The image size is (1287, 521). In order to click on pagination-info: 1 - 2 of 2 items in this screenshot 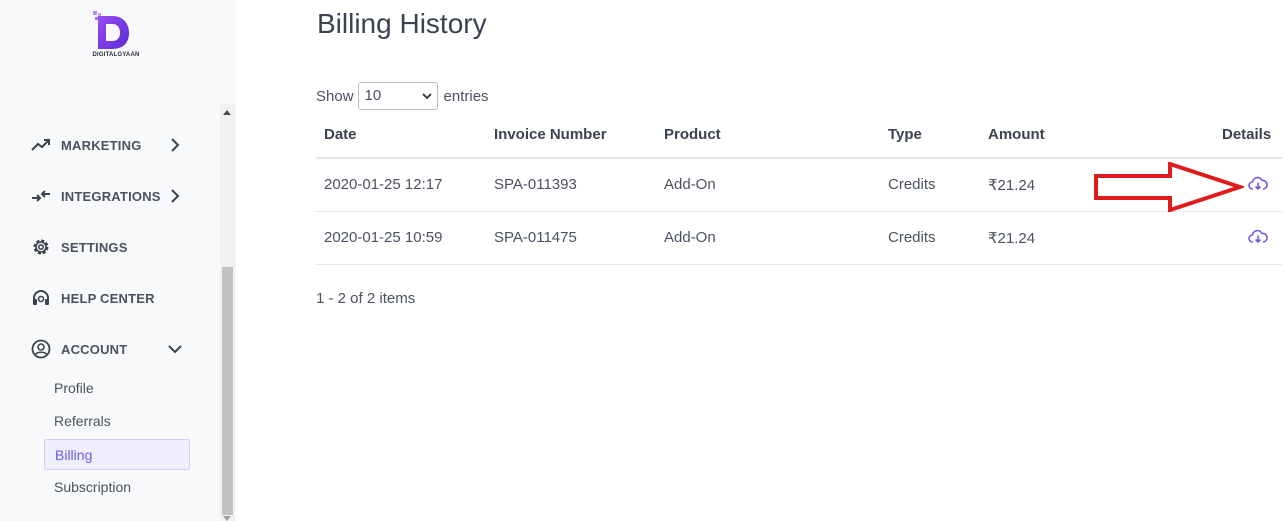, I will do `click(366, 298)`.